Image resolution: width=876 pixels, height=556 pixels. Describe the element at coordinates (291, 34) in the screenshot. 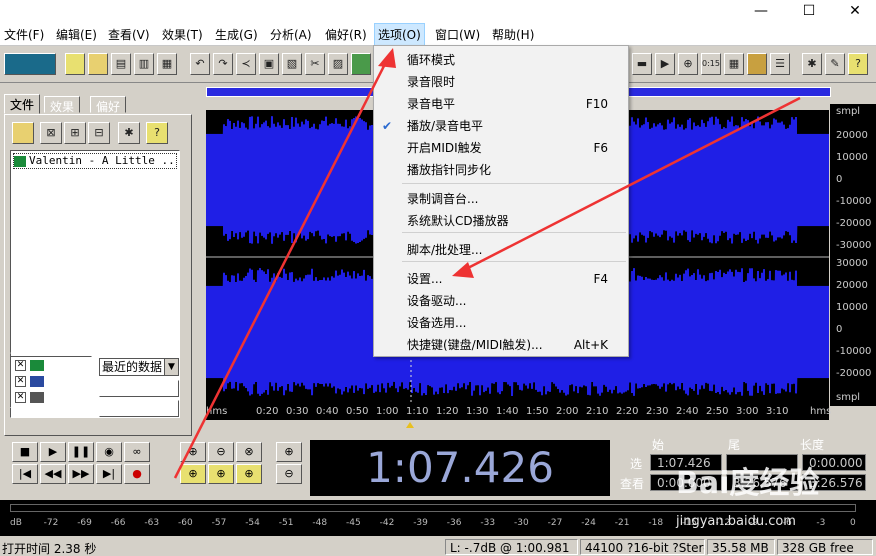

I see `menu-analyze: 分析(A)` at that location.